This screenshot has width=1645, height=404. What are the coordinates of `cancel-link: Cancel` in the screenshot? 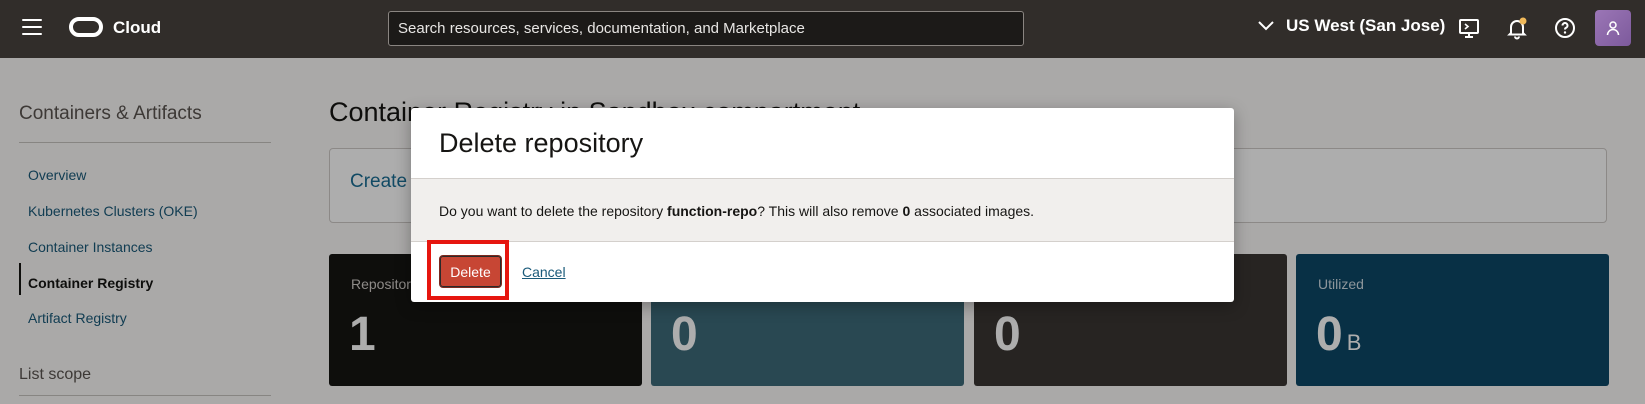 It's located at (544, 272).